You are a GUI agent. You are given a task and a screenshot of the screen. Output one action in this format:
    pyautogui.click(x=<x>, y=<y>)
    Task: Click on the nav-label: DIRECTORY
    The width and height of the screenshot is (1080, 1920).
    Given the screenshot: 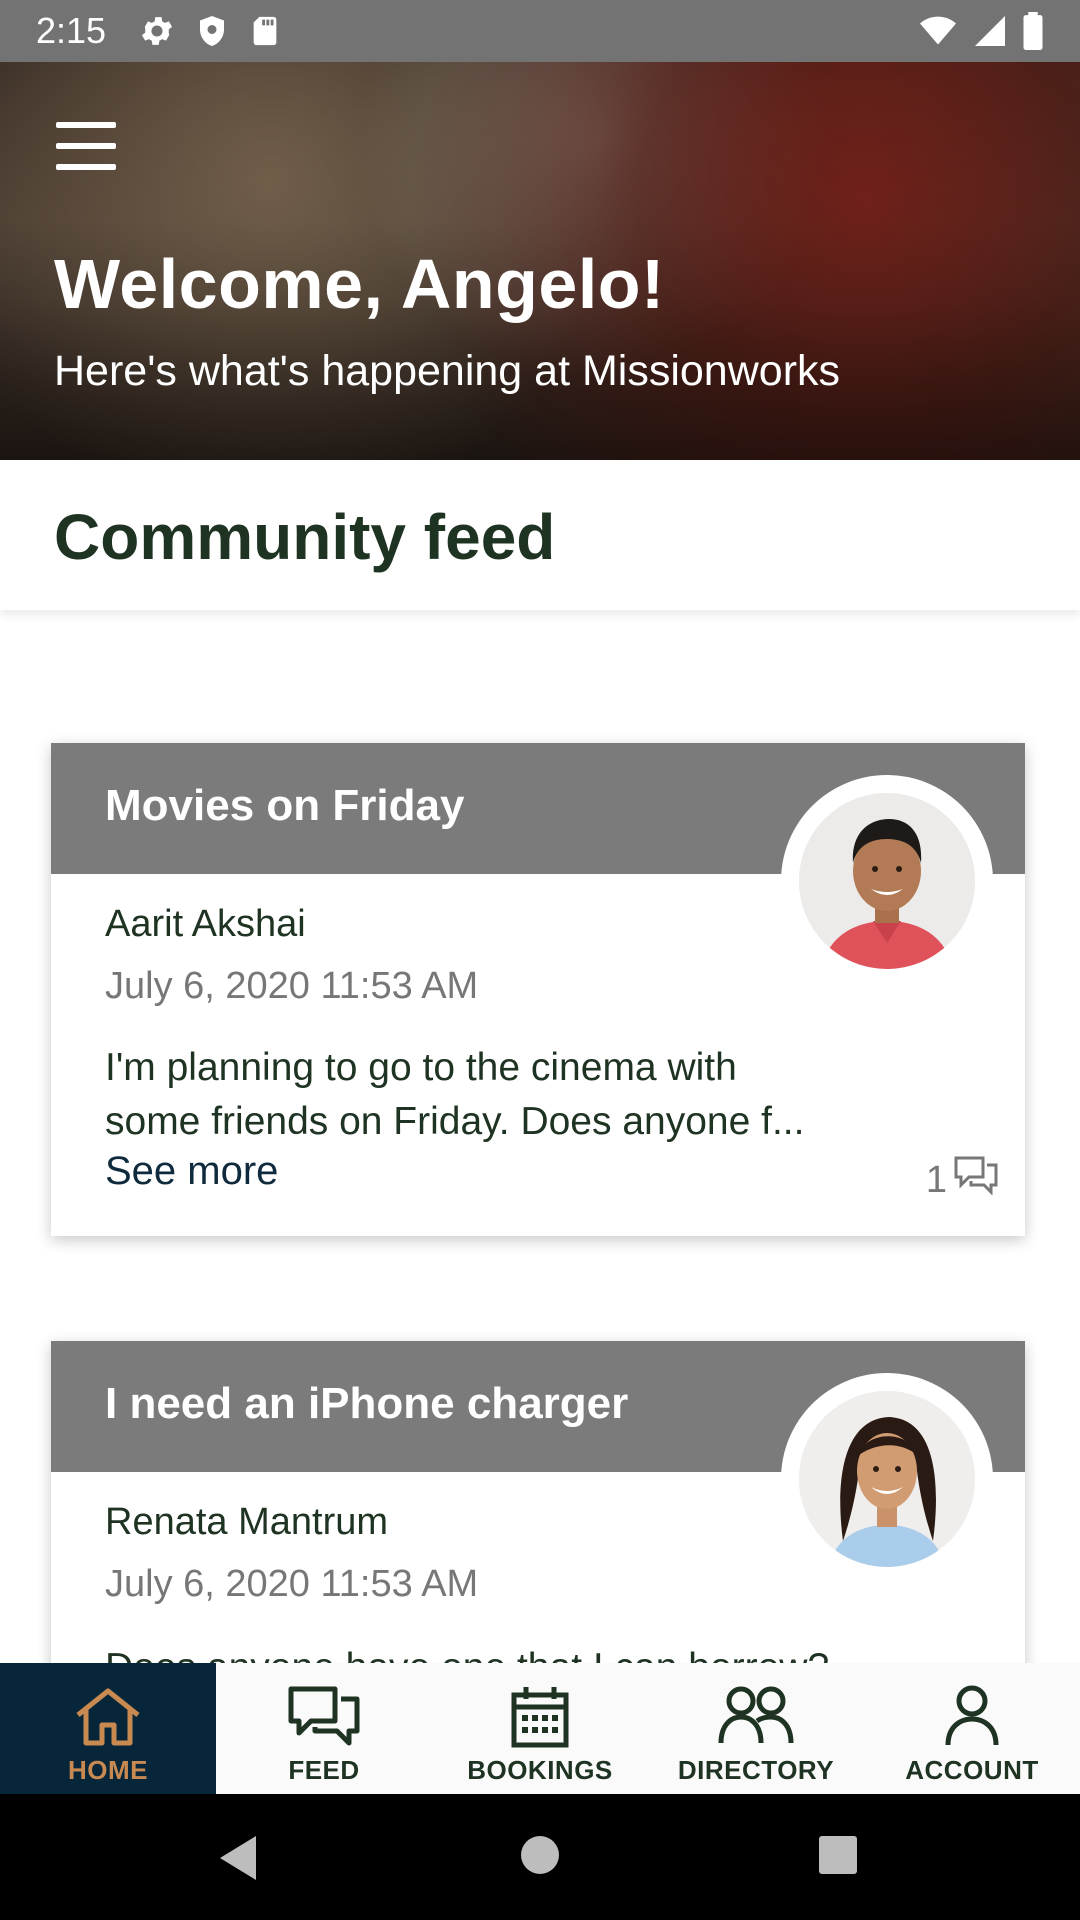 What is the action you would take?
    pyautogui.click(x=756, y=1770)
    